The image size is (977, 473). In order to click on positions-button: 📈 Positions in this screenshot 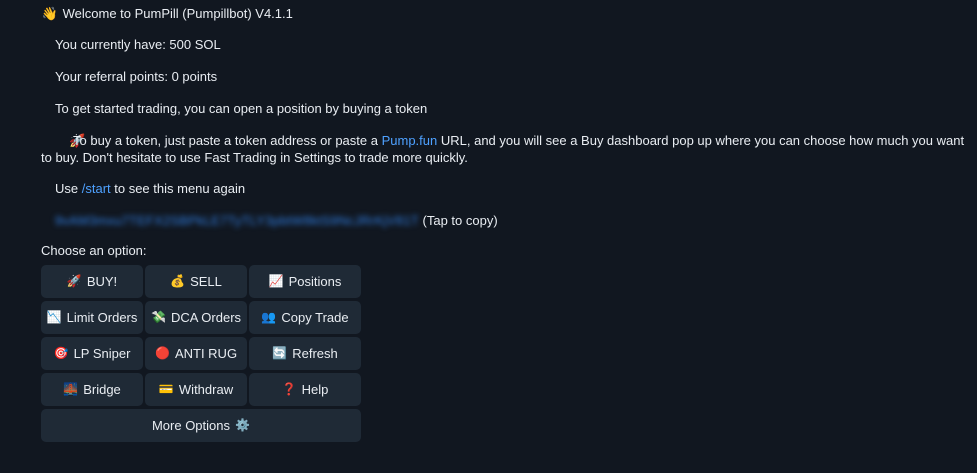, I will do `click(305, 281)`.